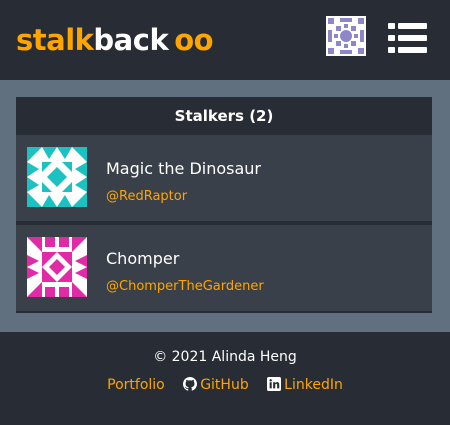  I want to click on github-link-label: GitHub, so click(224, 385).